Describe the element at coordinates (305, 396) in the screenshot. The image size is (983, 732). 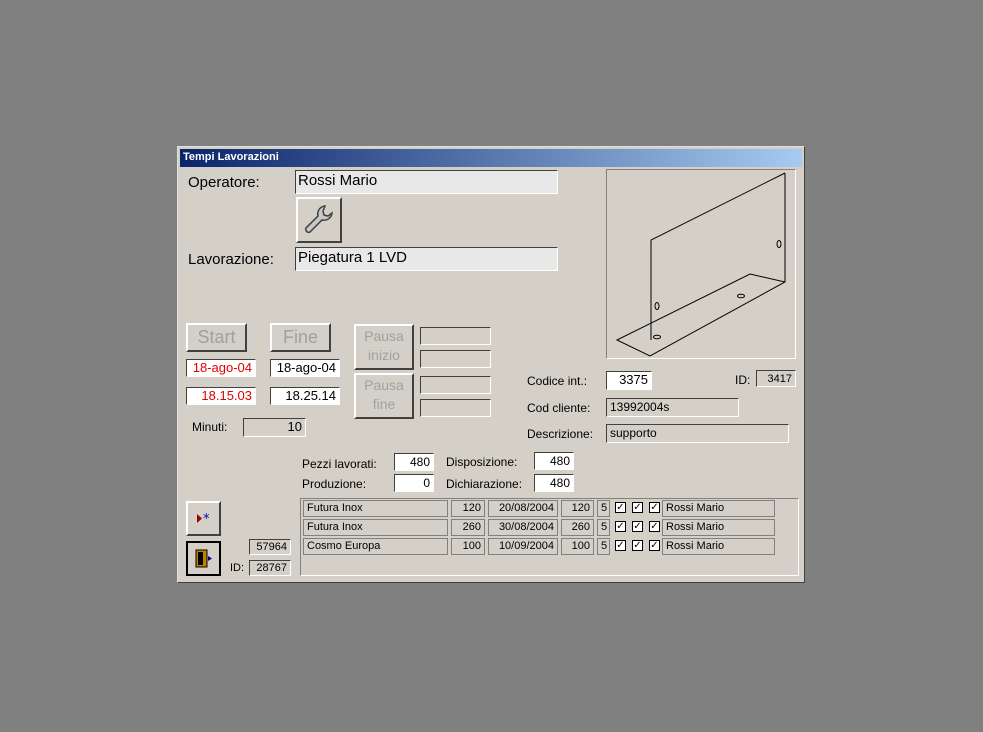
I see `fine-time-field: 18.25.14` at that location.